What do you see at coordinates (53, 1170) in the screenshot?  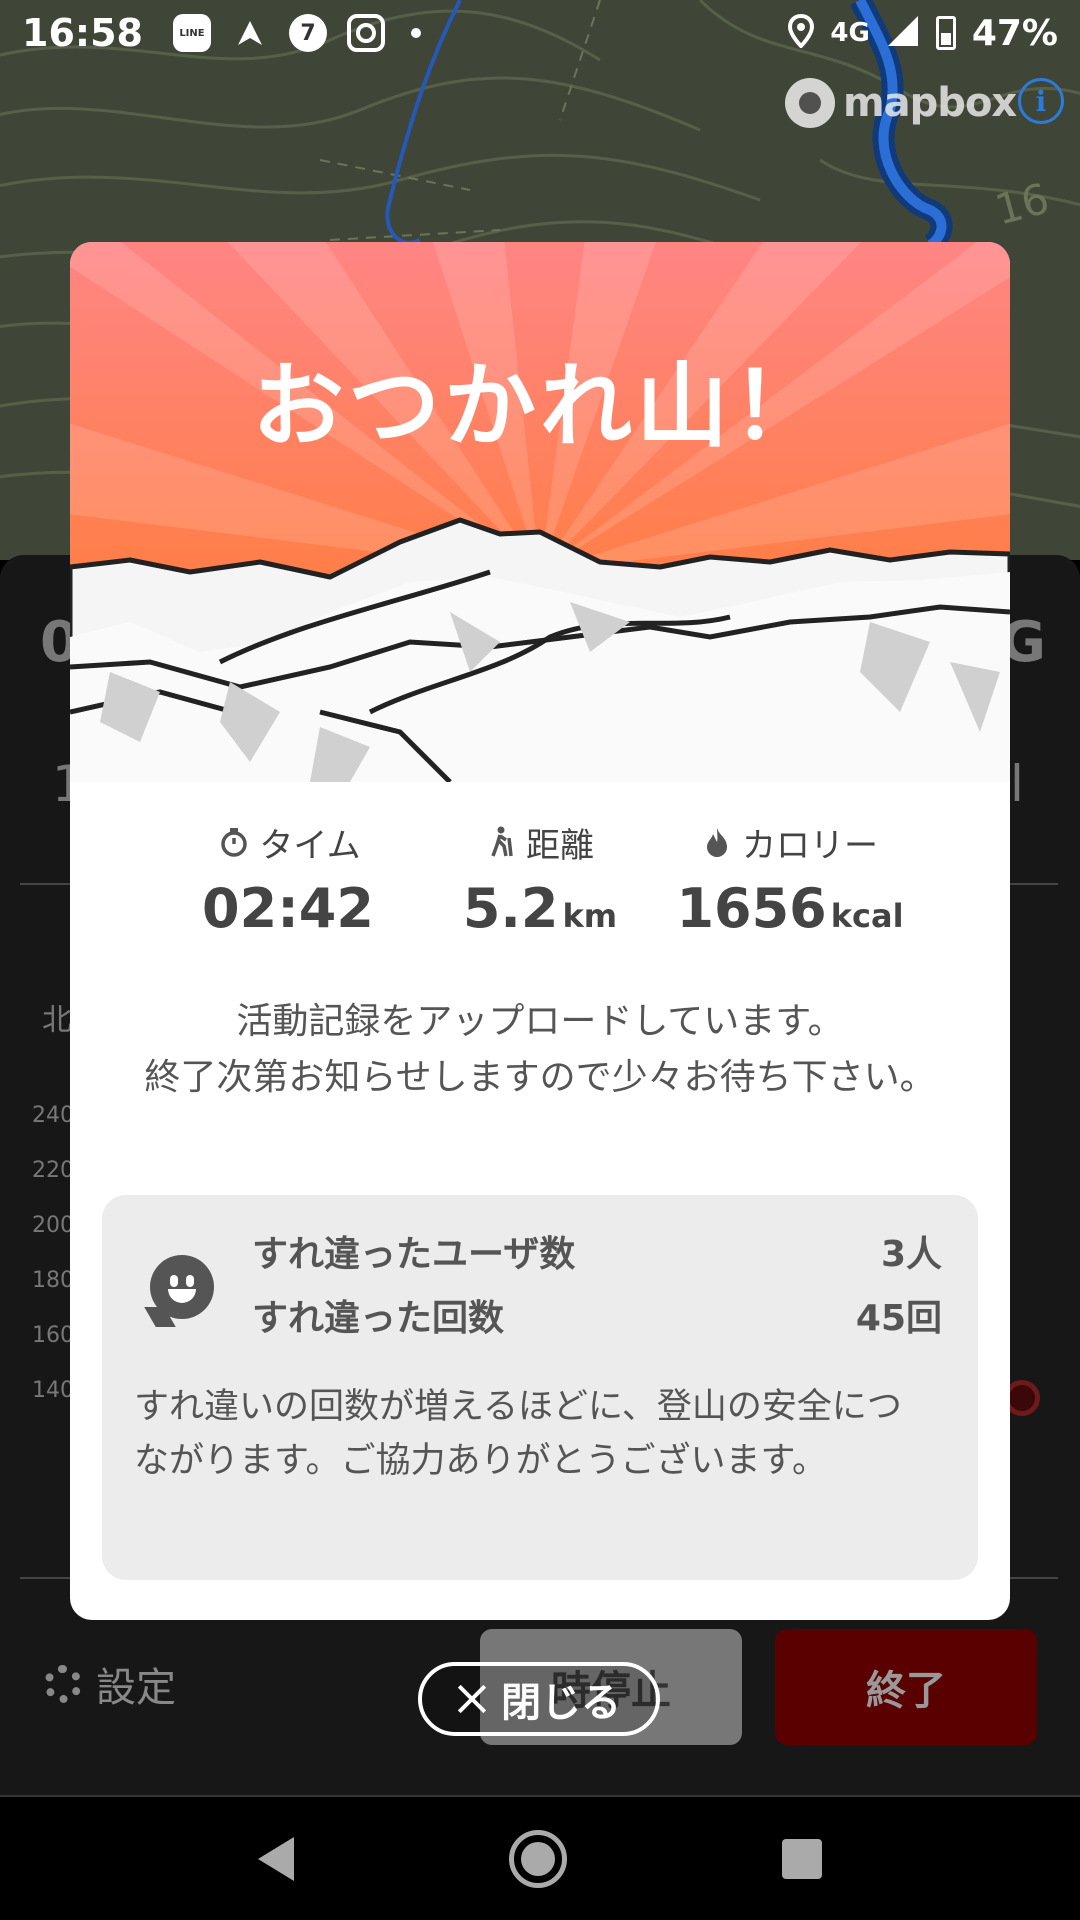 I see `axis-tick: 220` at bounding box center [53, 1170].